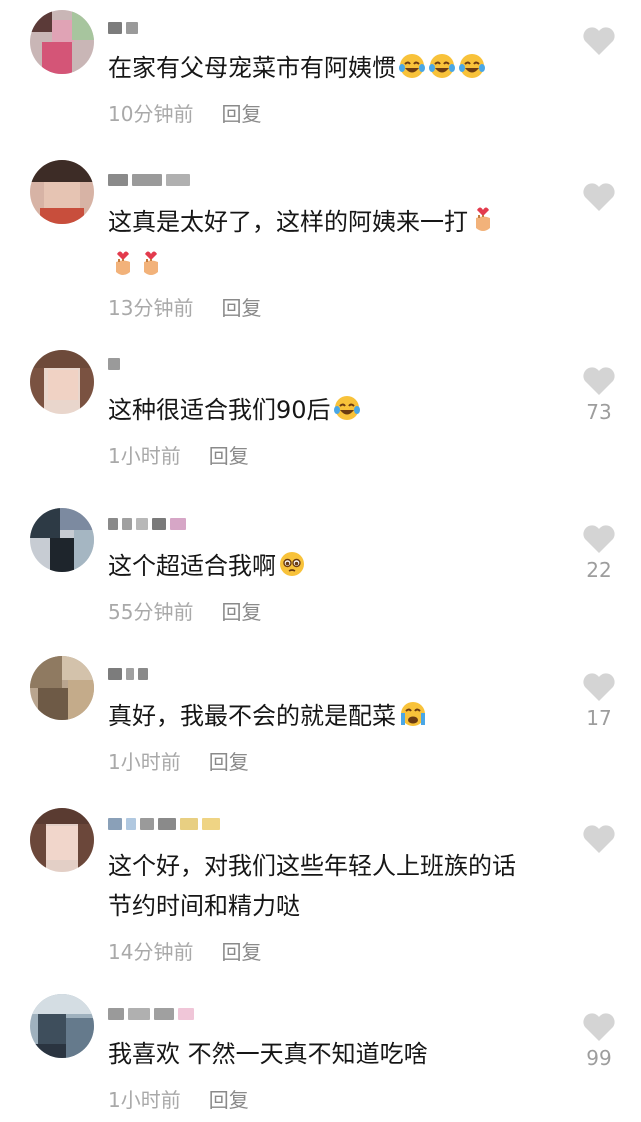 The height and width of the screenshot is (1122, 641). Describe the element at coordinates (599, 412) in the screenshot. I see `like-count: 73` at that location.